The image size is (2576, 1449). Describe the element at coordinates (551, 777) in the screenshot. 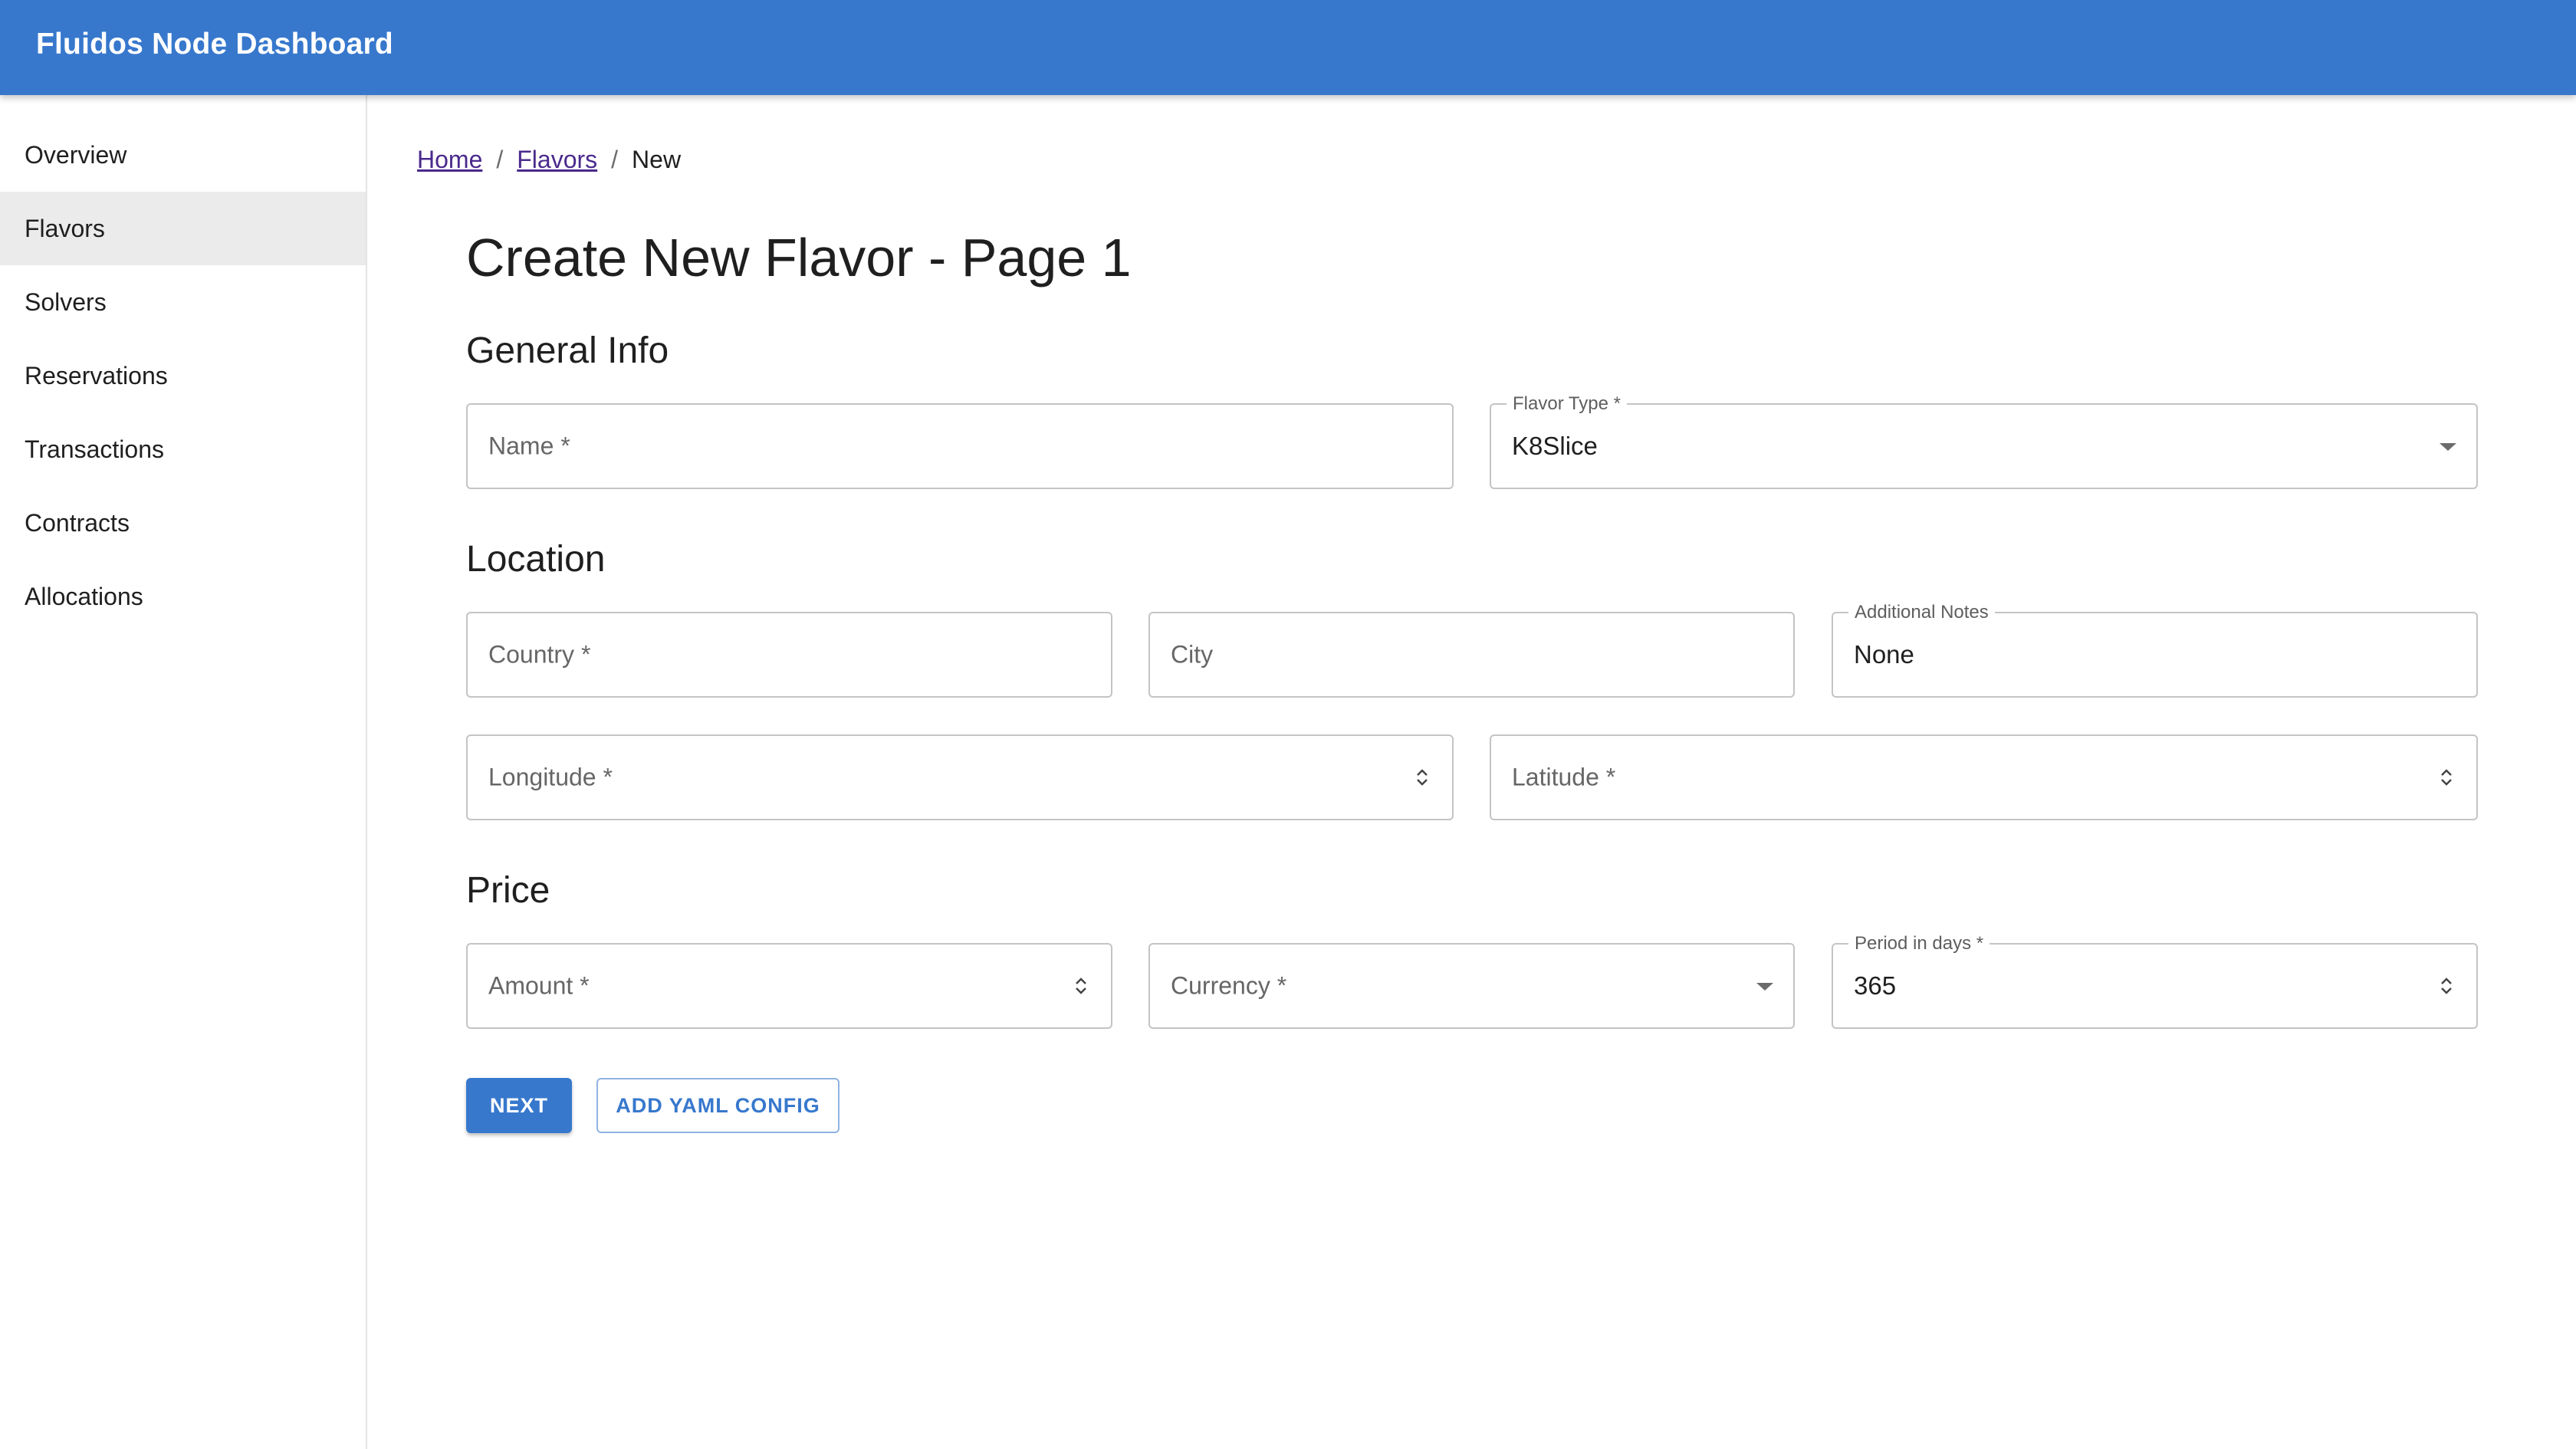

I see `longitude-placeholder: Longitude *` at that location.